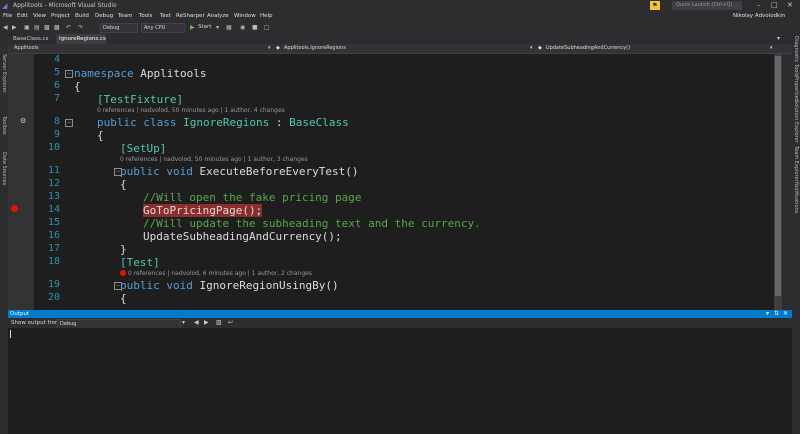 The width and height of the screenshot is (800, 434). Describe the element at coordinates (796, 197) in the screenshot. I see `notifications-tab: Notifications` at that location.